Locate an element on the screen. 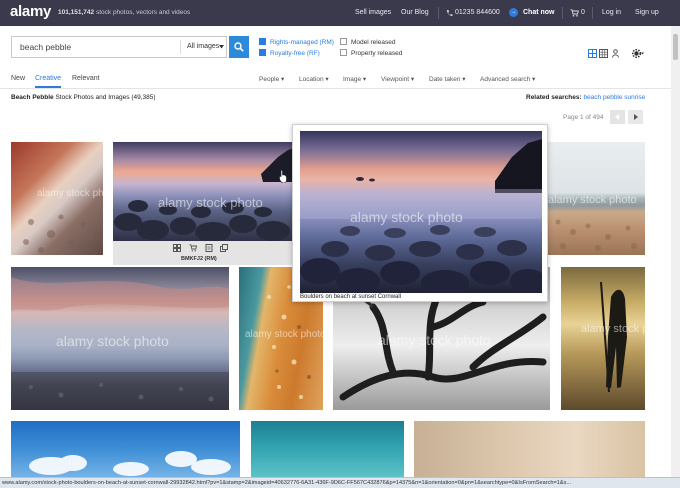  model-released-checkbox: Model released is located at coordinates (367, 42).